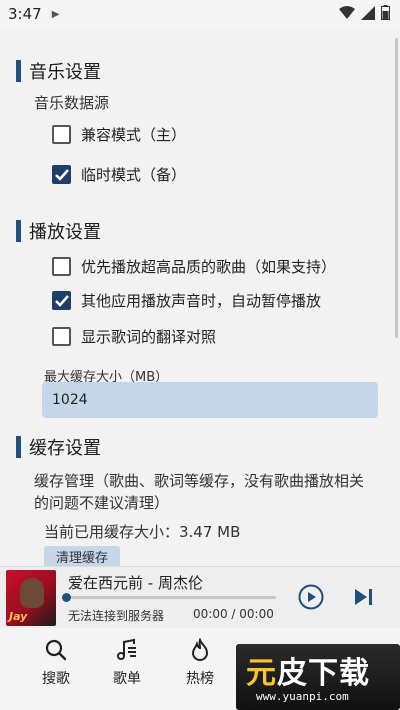 This screenshot has width=400, height=710. What do you see at coordinates (368, 12) in the screenshot?
I see `signal-icon` at bounding box center [368, 12].